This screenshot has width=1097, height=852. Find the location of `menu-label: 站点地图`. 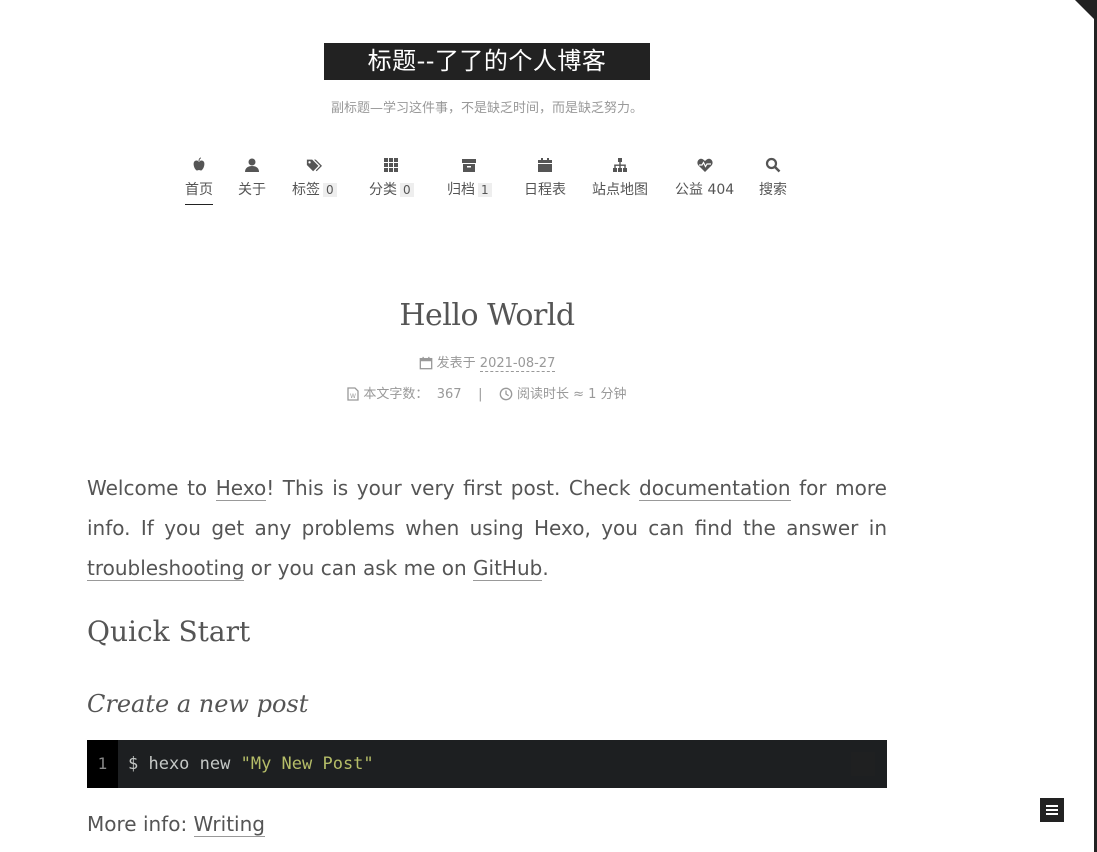

menu-label: 站点地图 is located at coordinates (620, 190).